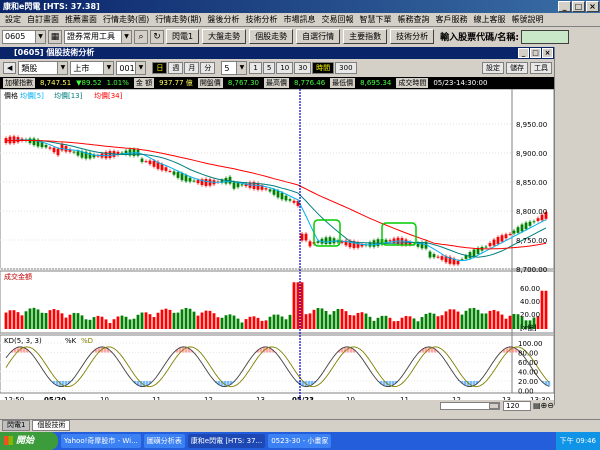 The height and width of the screenshot is (450, 600). What do you see at coordinates (528, 19) in the screenshot?
I see `menu-item-13: 帳號說明` at bounding box center [528, 19].